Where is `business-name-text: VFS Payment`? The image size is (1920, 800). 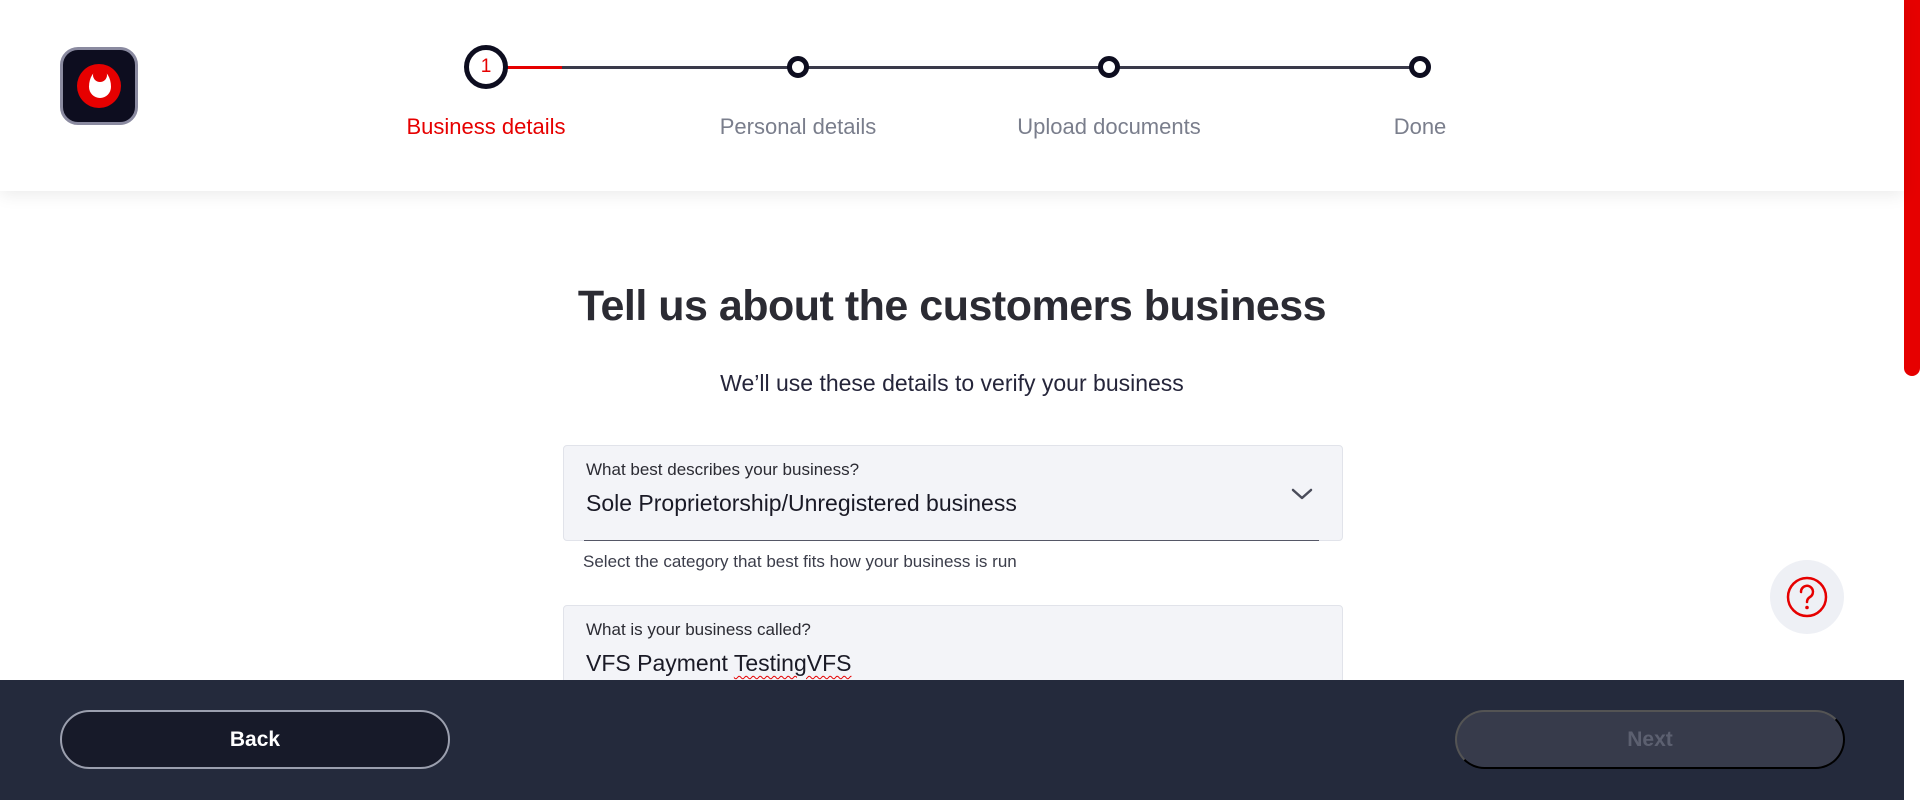 business-name-text: VFS Payment is located at coordinates (660, 663).